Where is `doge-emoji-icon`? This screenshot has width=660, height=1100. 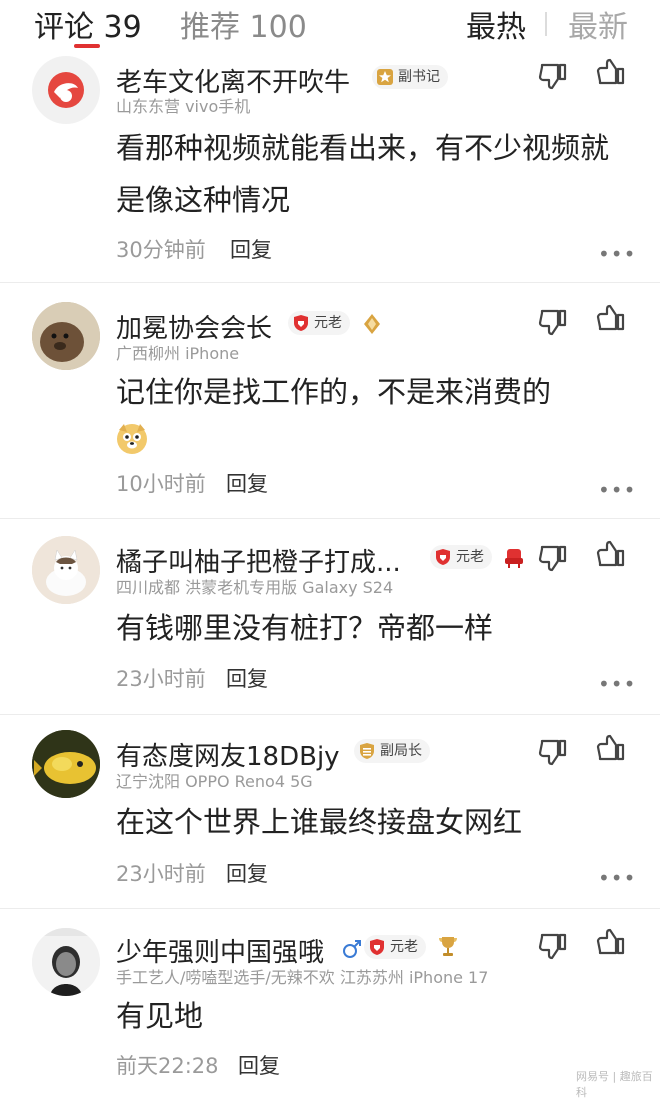 doge-emoji-icon is located at coordinates (132, 439).